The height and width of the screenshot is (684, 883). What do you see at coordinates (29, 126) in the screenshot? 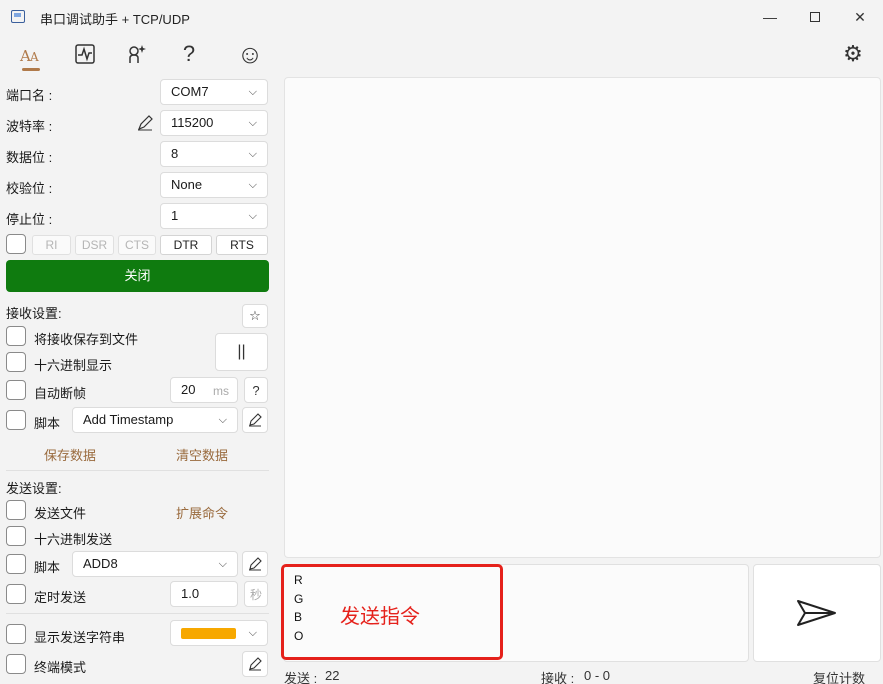
I see `baud-label: 波特率 :` at bounding box center [29, 126].